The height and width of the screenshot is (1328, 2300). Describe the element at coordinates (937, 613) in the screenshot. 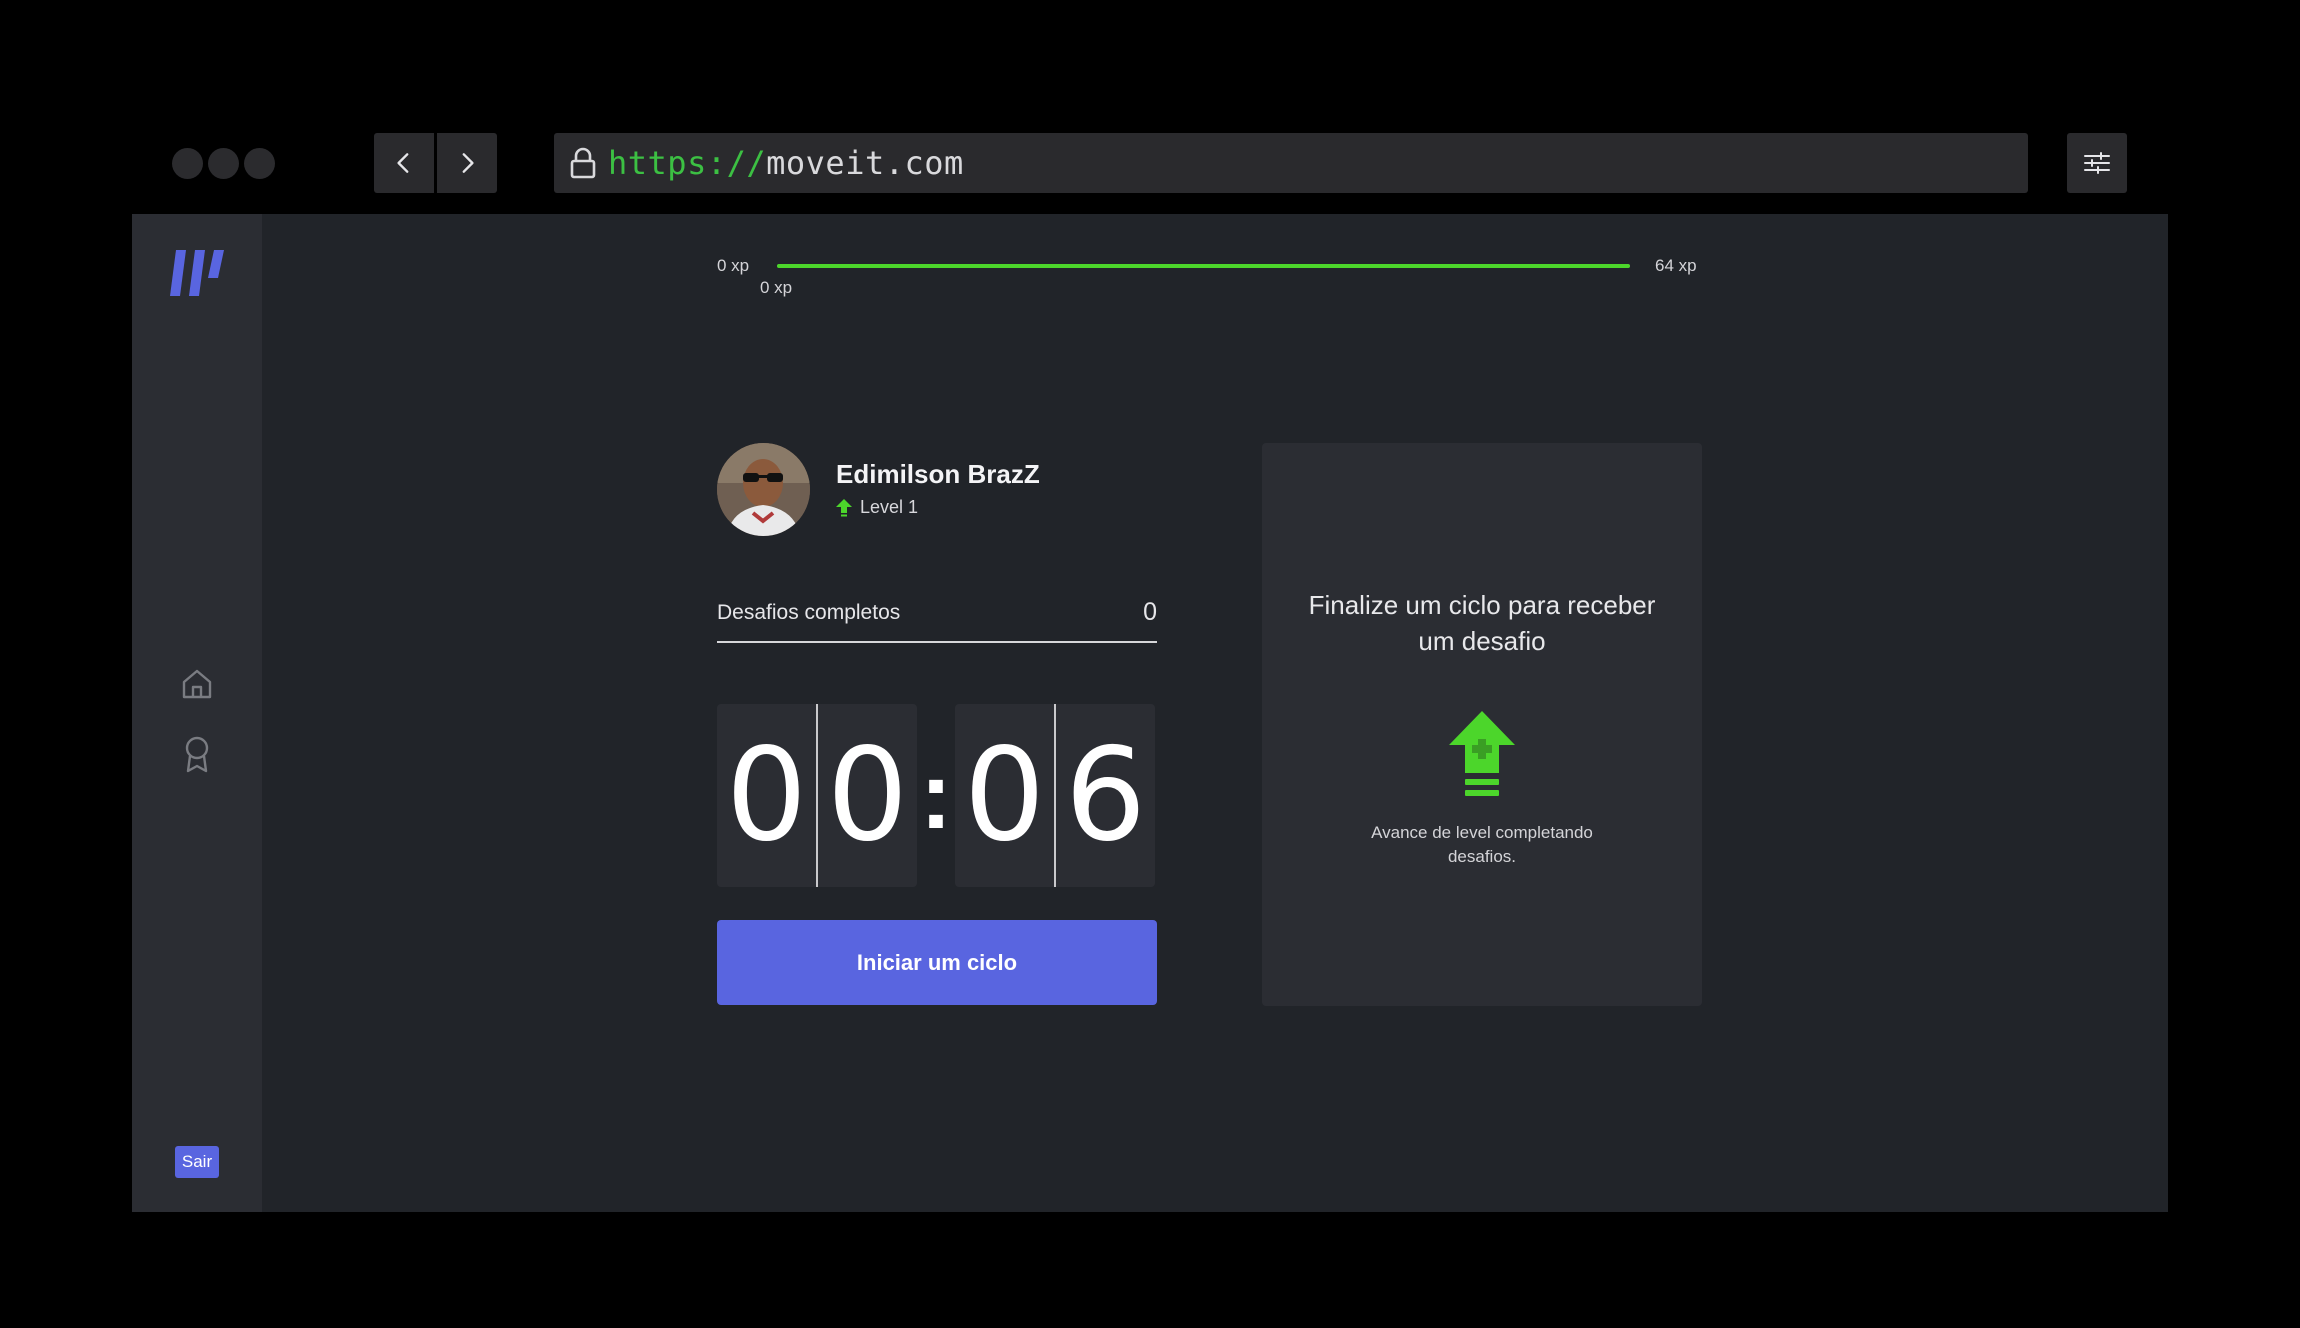

I see `completed-challenges: Desafios completos 0` at that location.